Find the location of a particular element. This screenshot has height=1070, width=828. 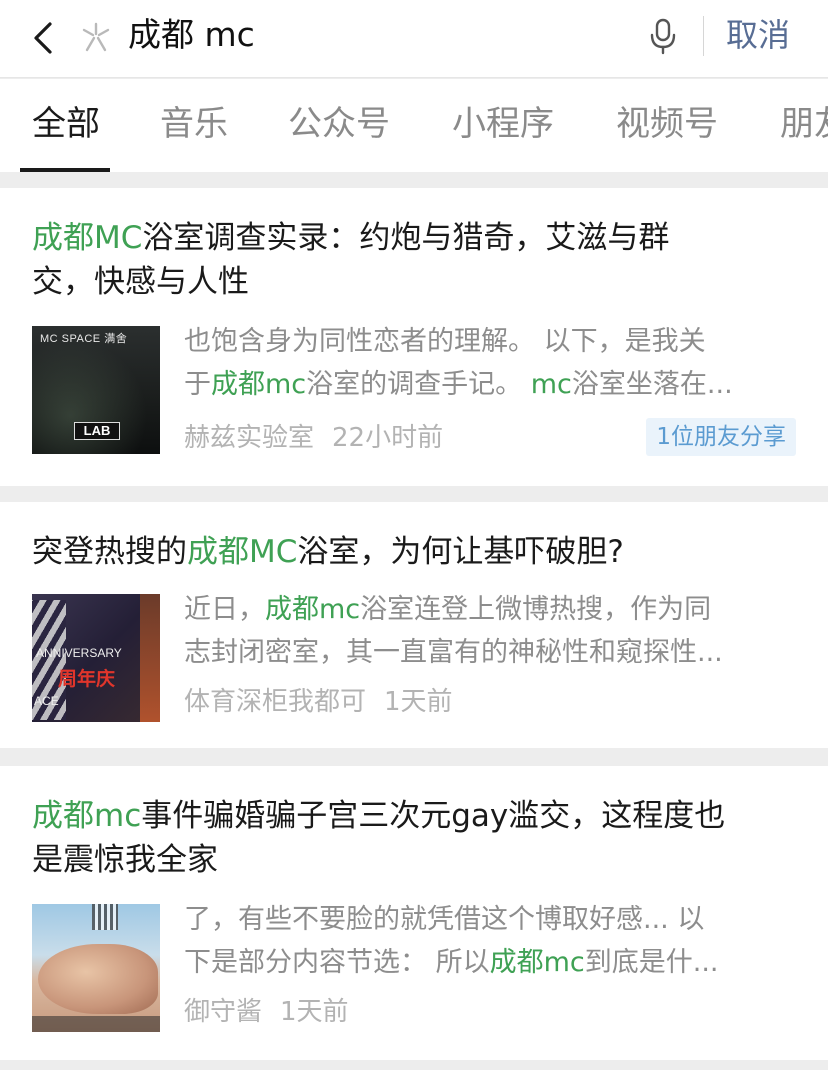

search-input: 成都 mc is located at coordinates (191, 35).